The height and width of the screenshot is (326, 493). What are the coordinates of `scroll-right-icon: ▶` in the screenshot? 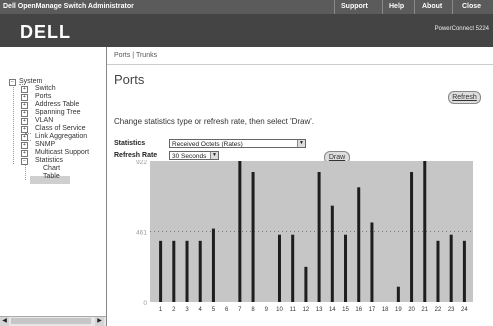 It's located at (99, 321).